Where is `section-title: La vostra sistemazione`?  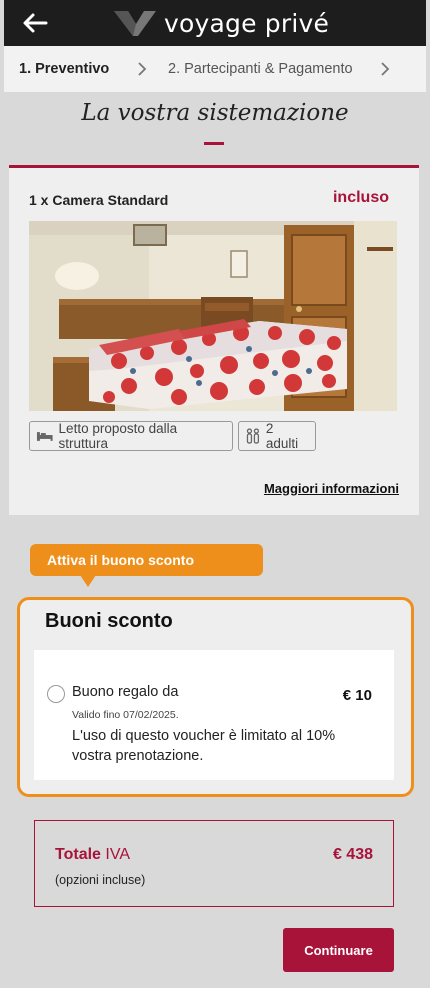 section-title: La vostra sistemazione is located at coordinates (215, 113).